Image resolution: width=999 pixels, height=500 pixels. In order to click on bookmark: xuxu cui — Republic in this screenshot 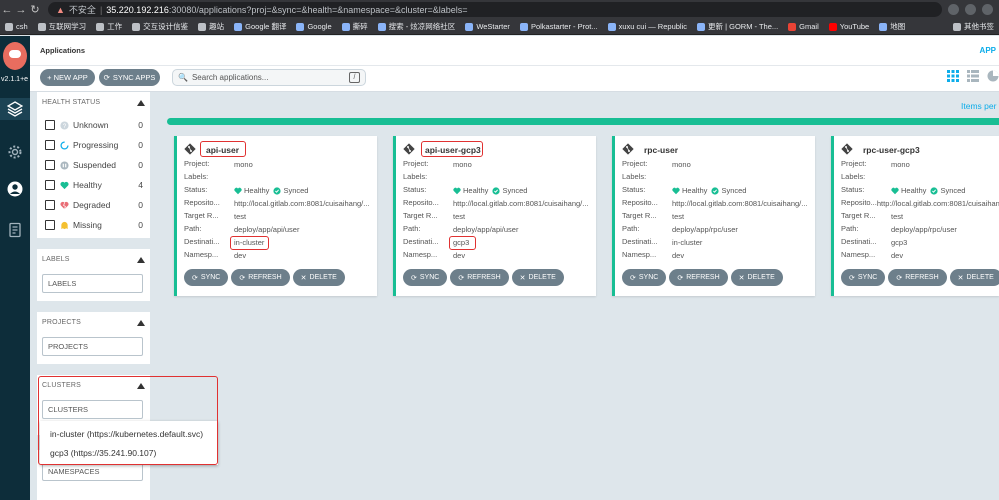, I will do `click(647, 26)`.